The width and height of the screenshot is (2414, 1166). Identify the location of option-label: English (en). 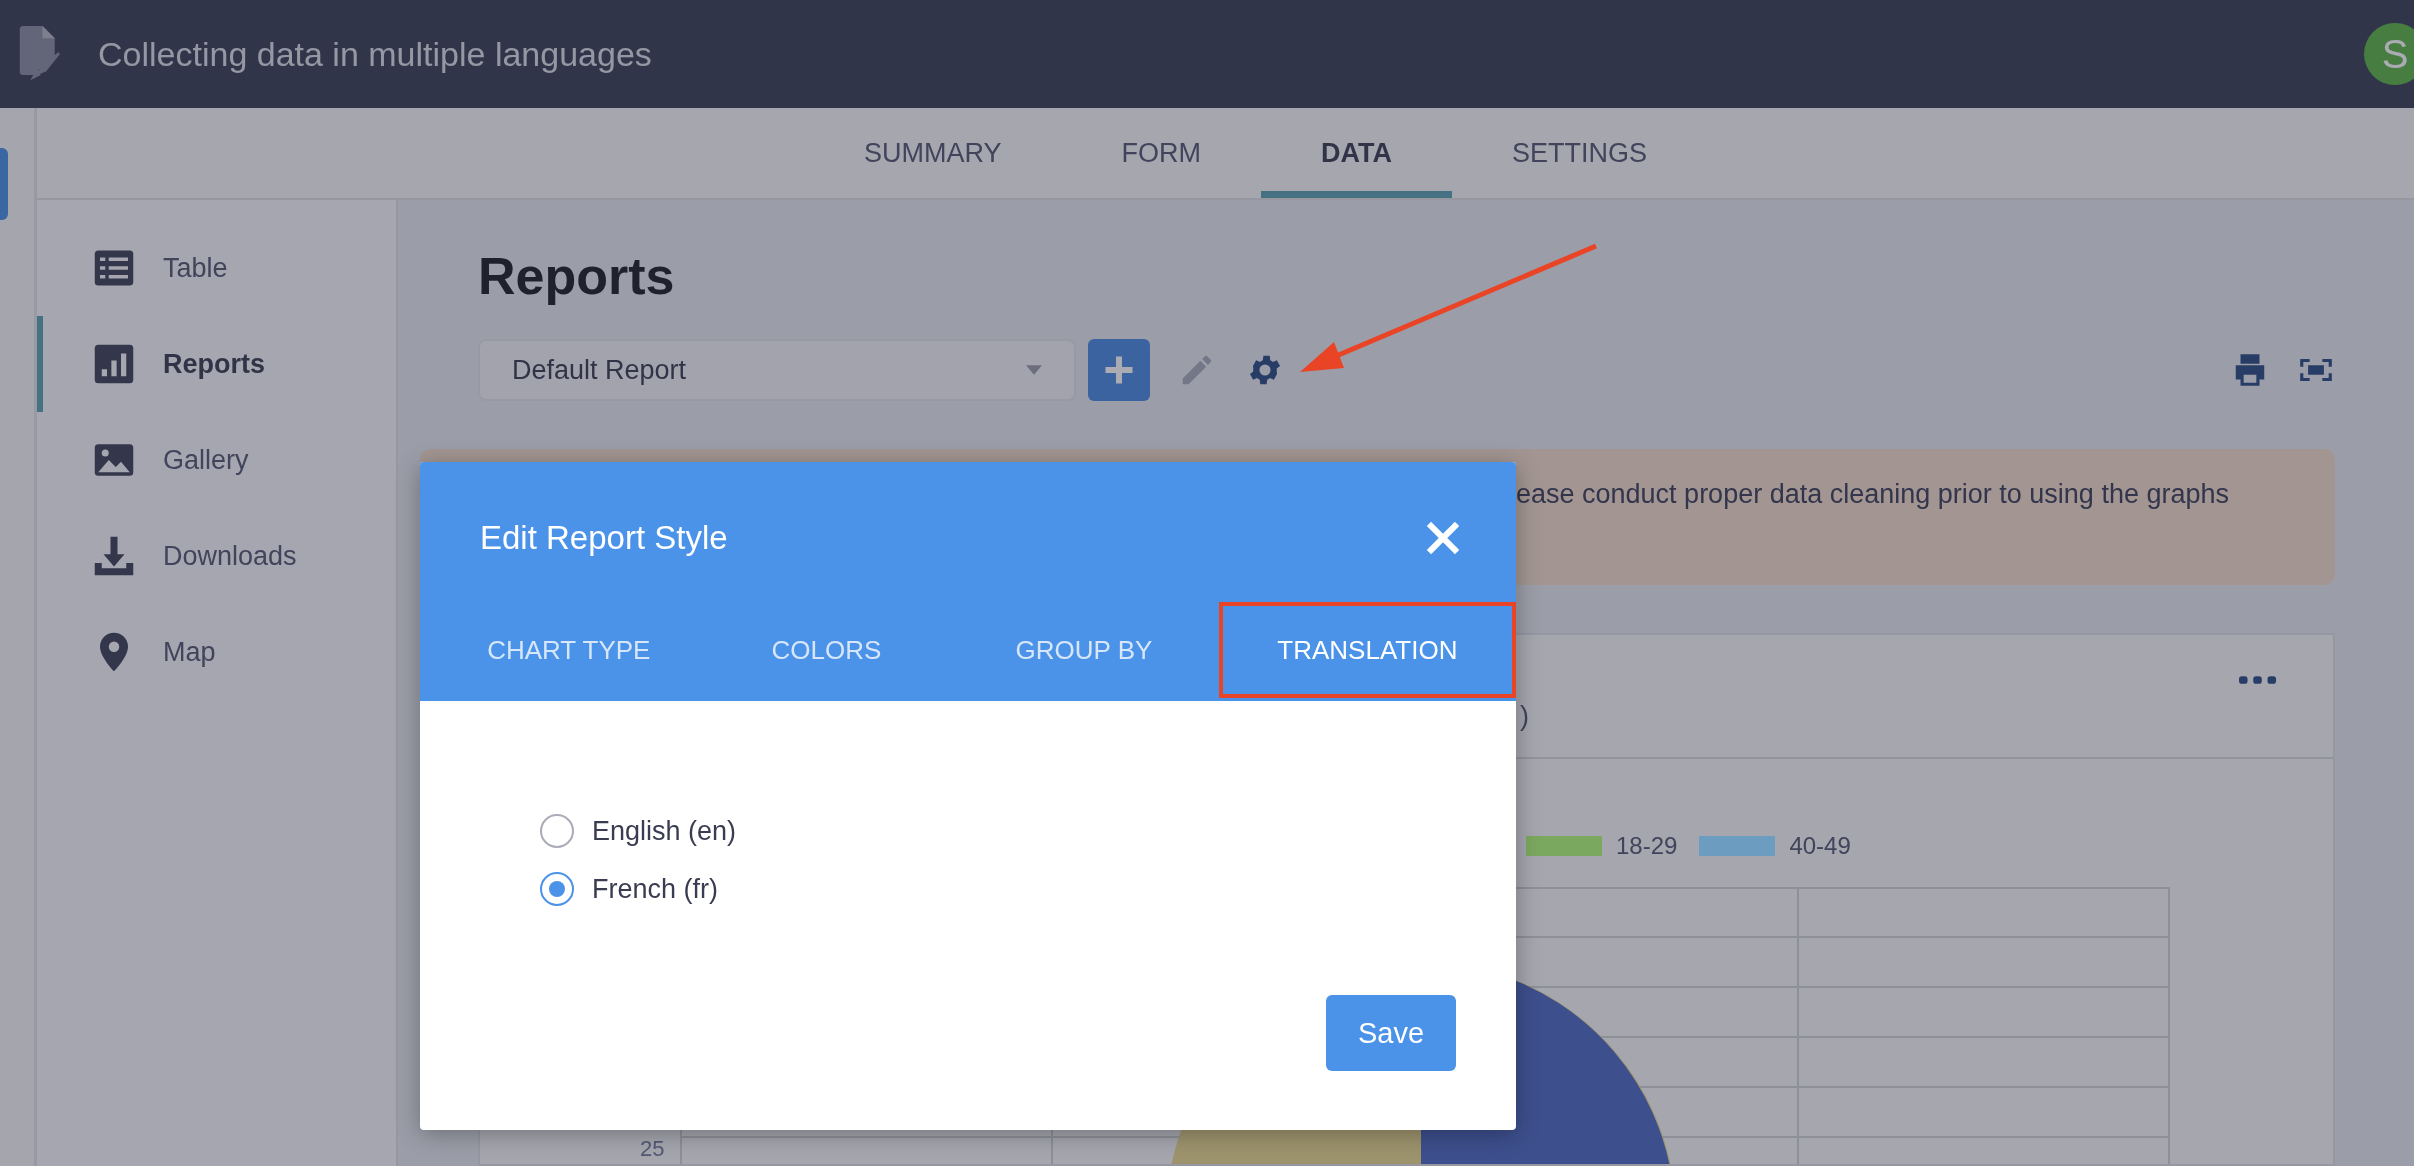
(664, 831).